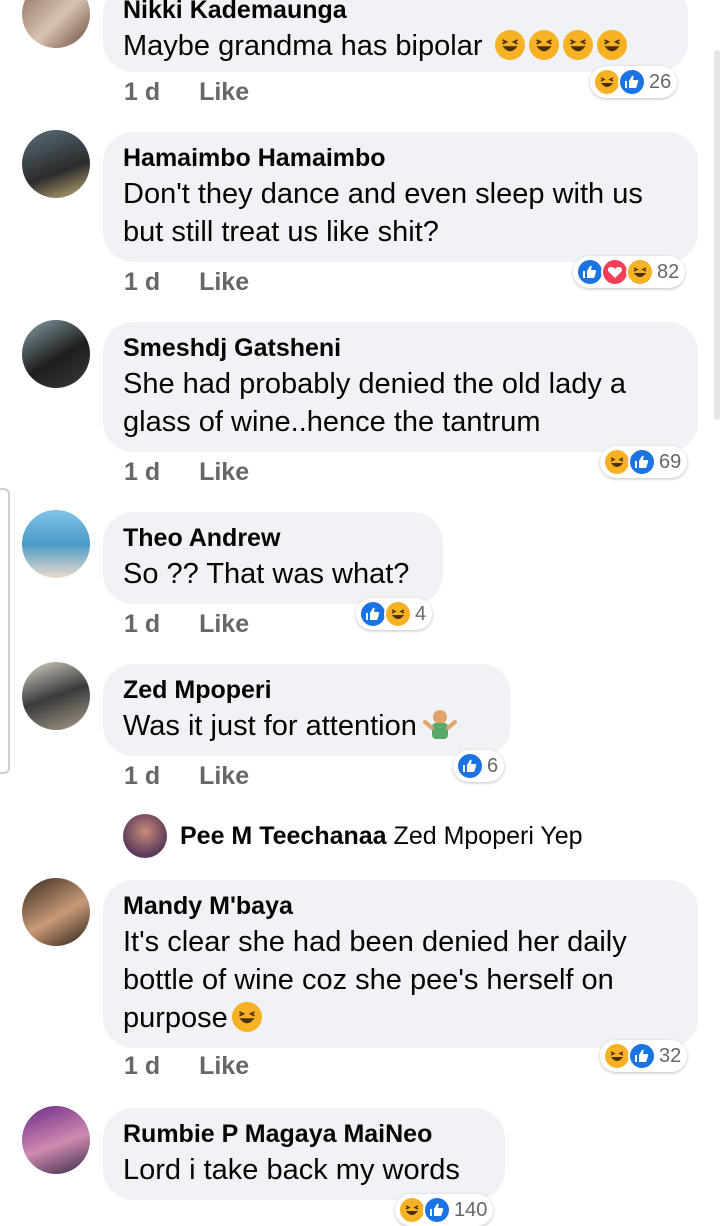 This screenshot has width=720, height=1226. What do you see at coordinates (400, 1018) in the screenshot?
I see `comment-text-line: purpose` at bounding box center [400, 1018].